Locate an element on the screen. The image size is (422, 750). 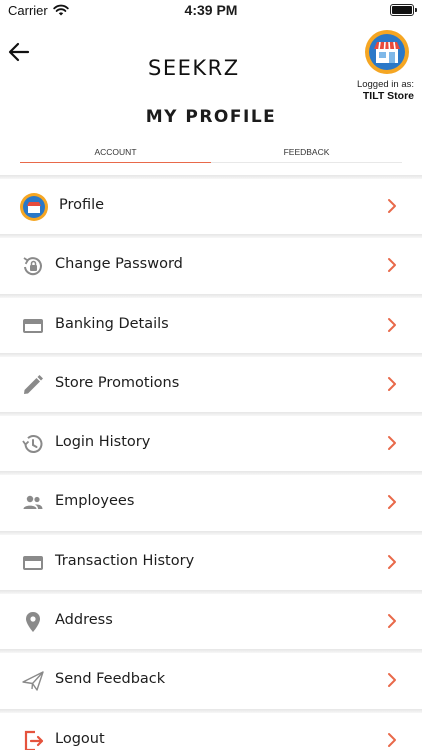
menu-item-label: Profile is located at coordinates (82, 205).